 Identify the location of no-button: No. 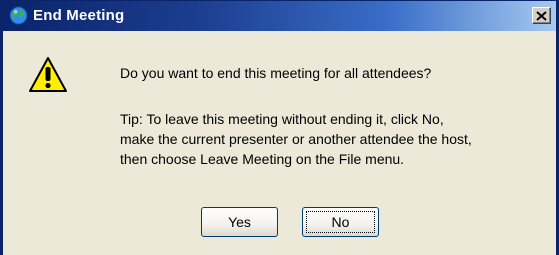
(340, 222).